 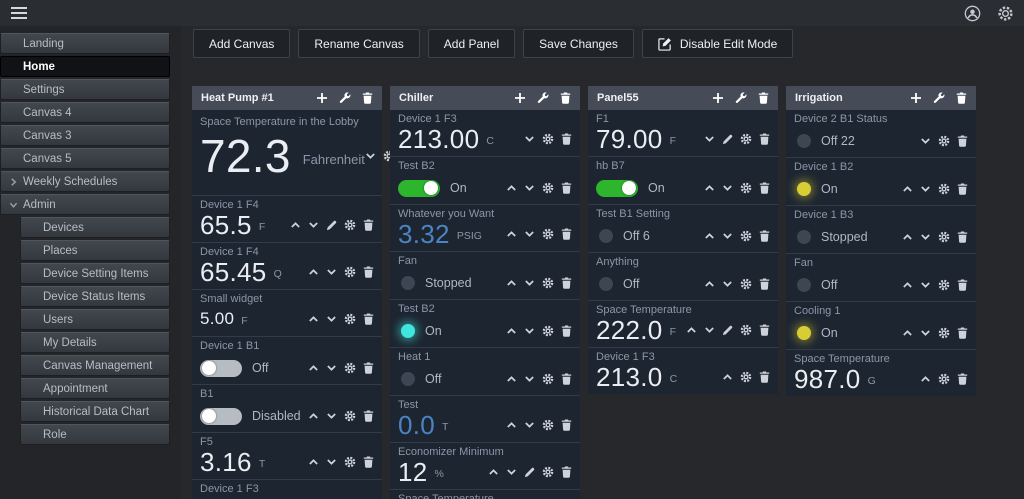 What do you see at coordinates (95, 342) in the screenshot?
I see `sidebar-item-my-details: My Details` at bounding box center [95, 342].